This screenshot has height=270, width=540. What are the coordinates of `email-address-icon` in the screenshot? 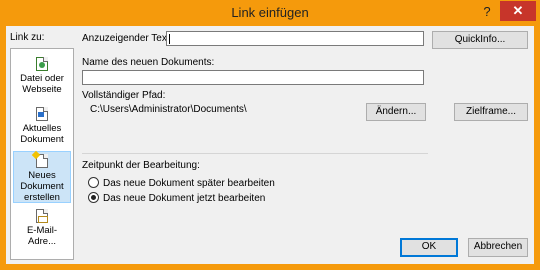 It's located at (42, 216).